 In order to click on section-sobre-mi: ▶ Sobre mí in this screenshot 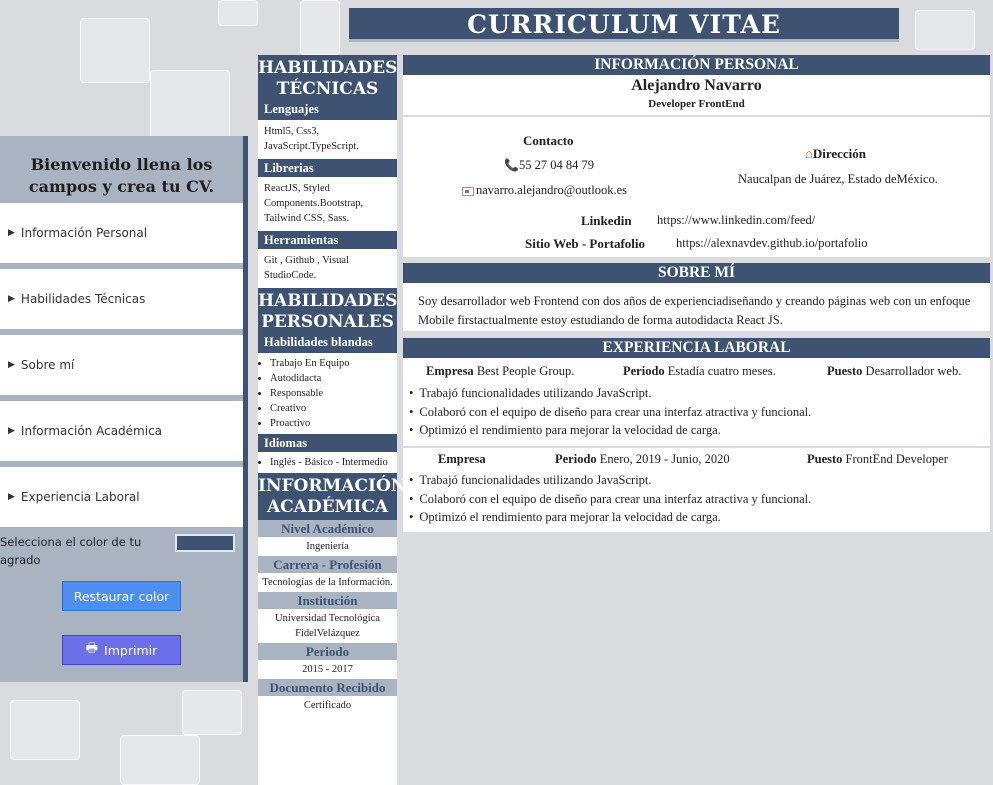, I will do `click(121, 365)`.